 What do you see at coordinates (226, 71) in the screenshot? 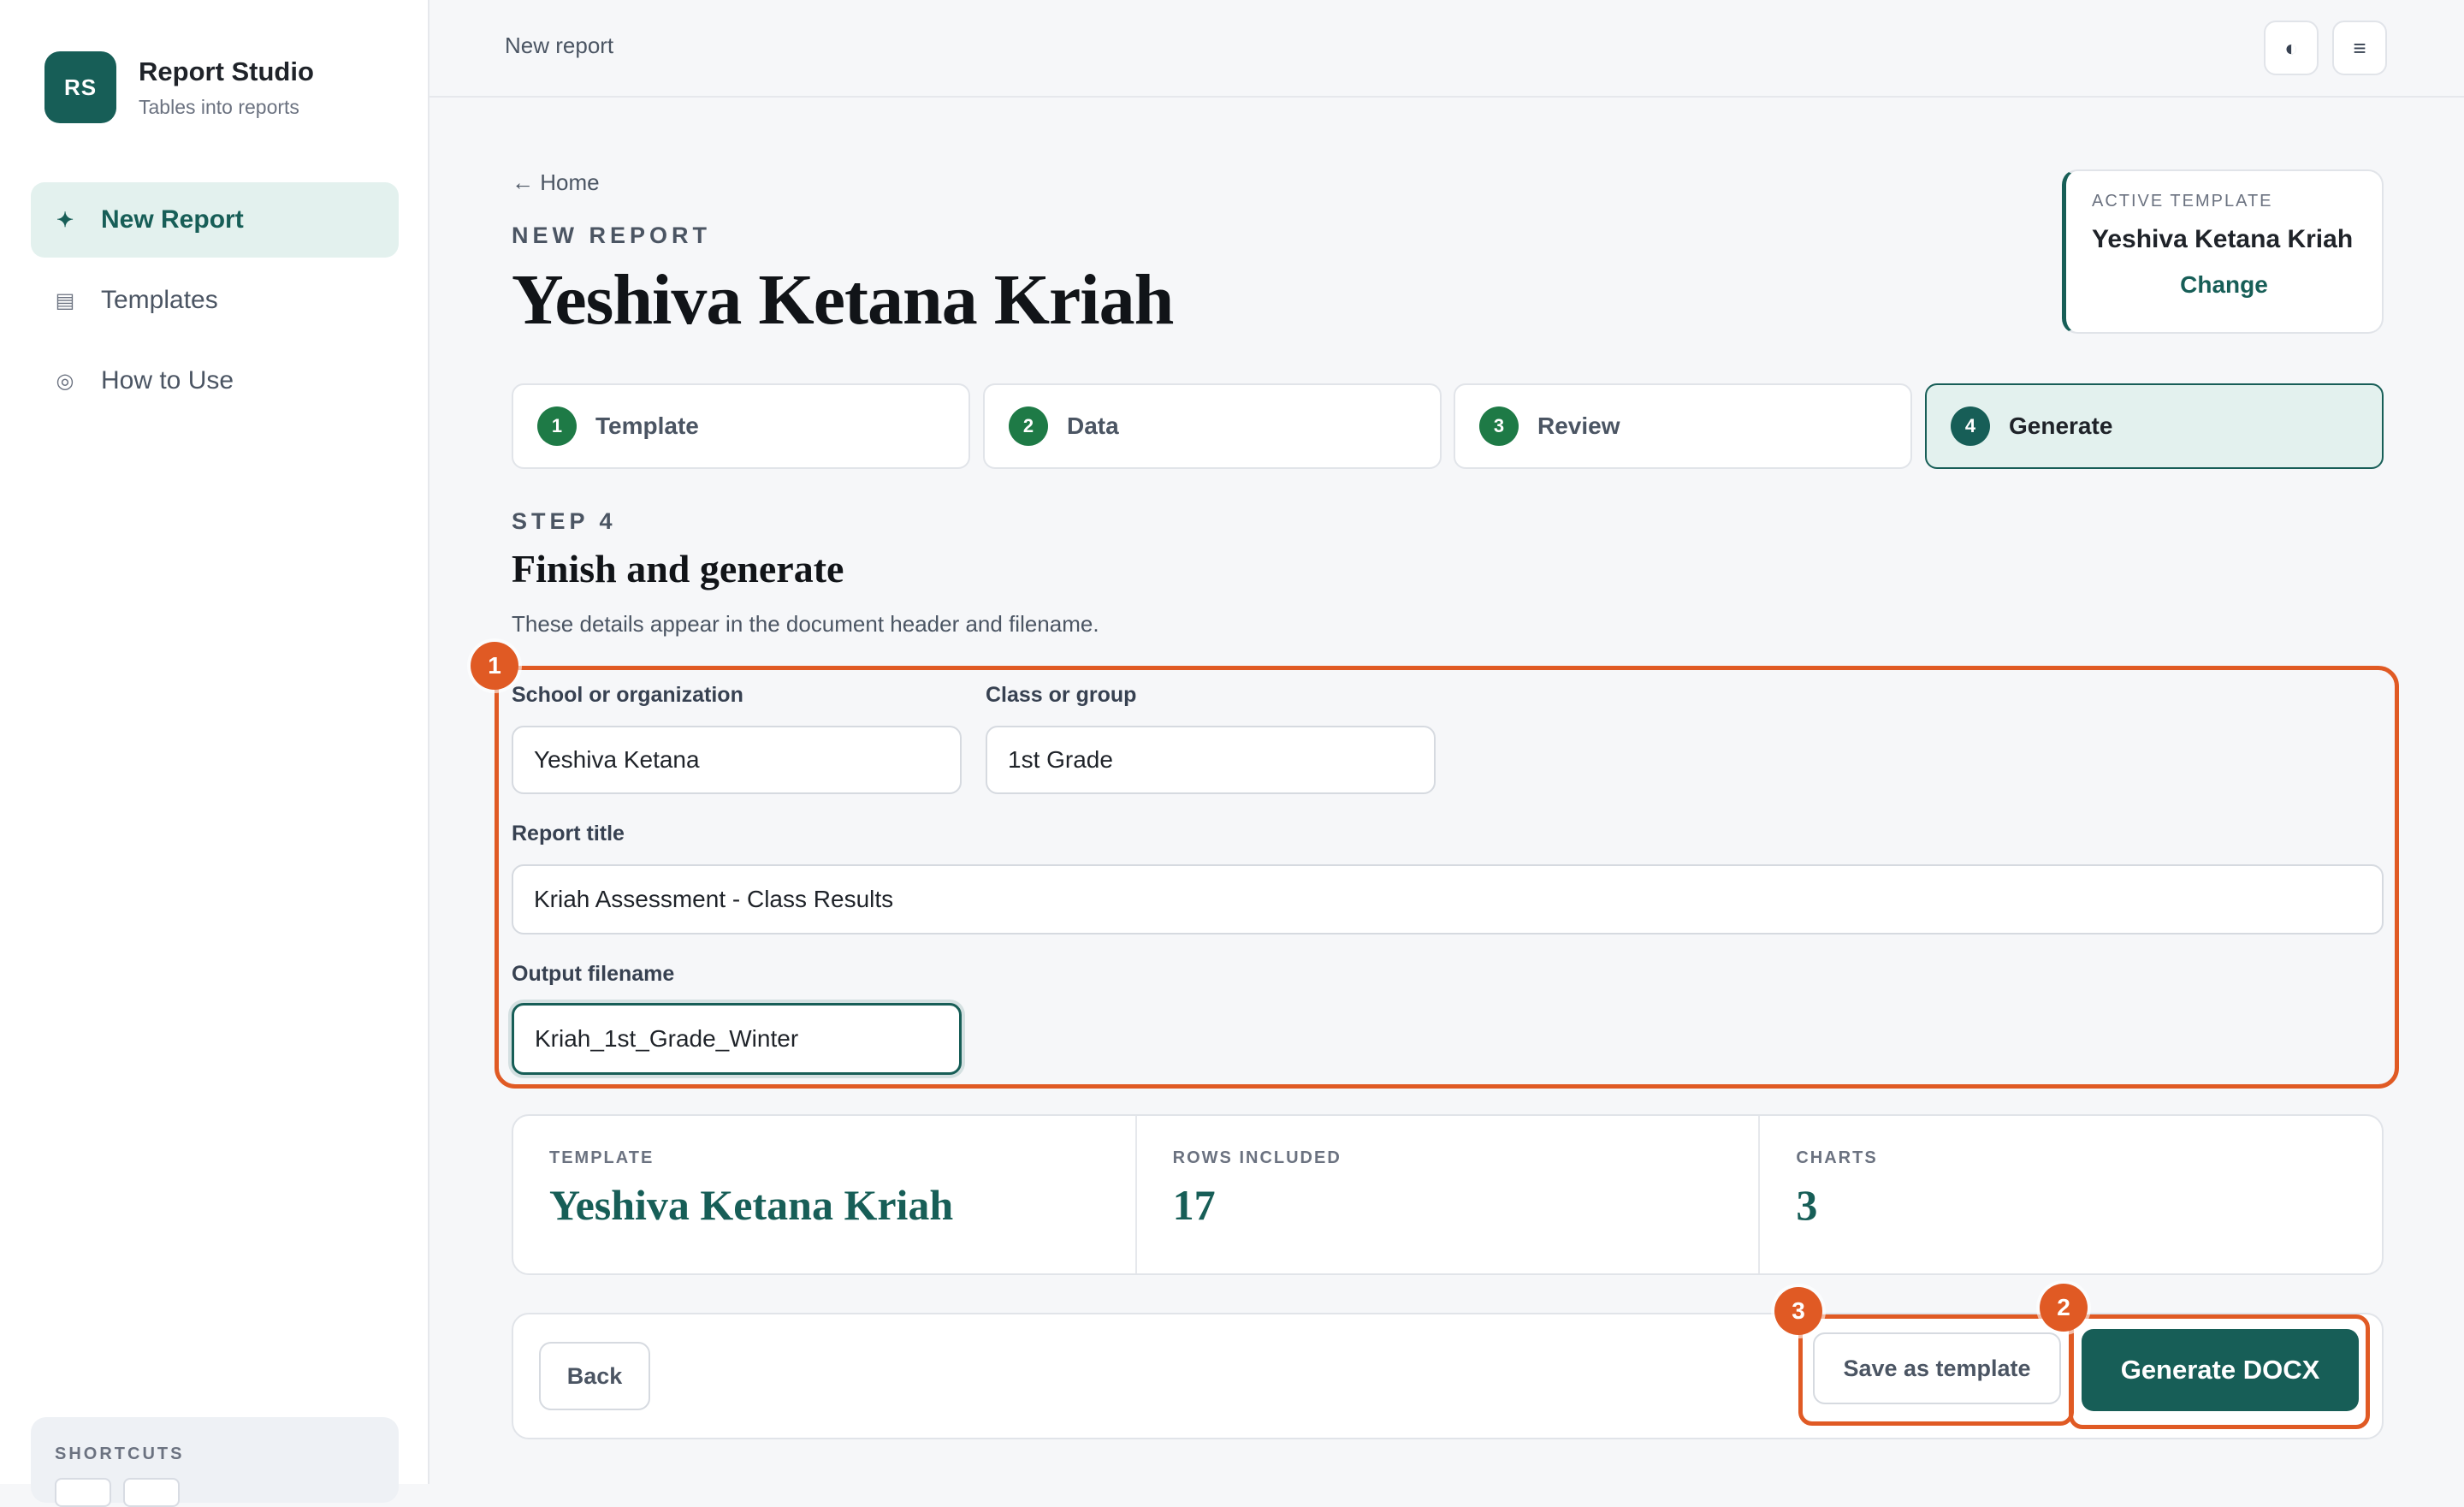
I see `app-name: Report Studio` at bounding box center [226, 71].